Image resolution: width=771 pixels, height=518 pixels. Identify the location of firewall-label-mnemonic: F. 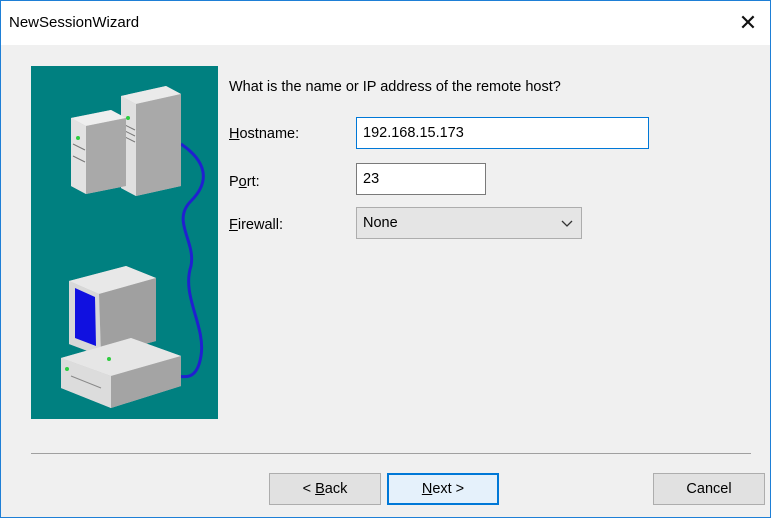
(233, 225).